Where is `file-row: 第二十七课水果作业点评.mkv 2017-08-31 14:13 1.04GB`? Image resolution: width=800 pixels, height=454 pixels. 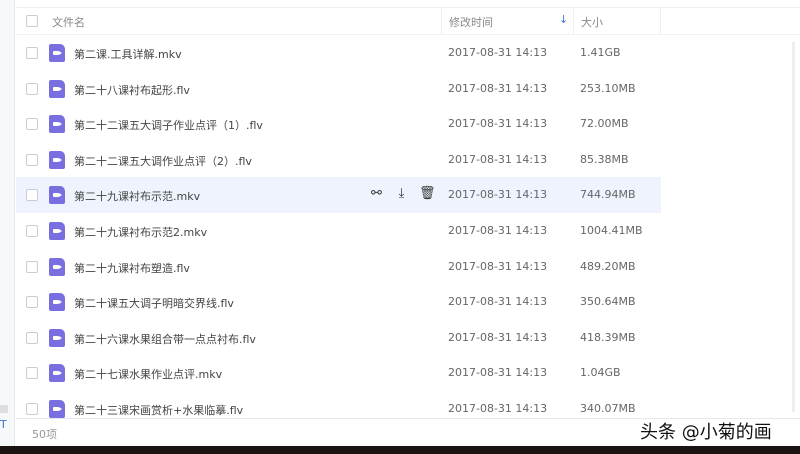
file-row: 第二十七课水果作业点评.mkv 2017-08-31 14:13 1.04GB is located at coordinates (338, 373).